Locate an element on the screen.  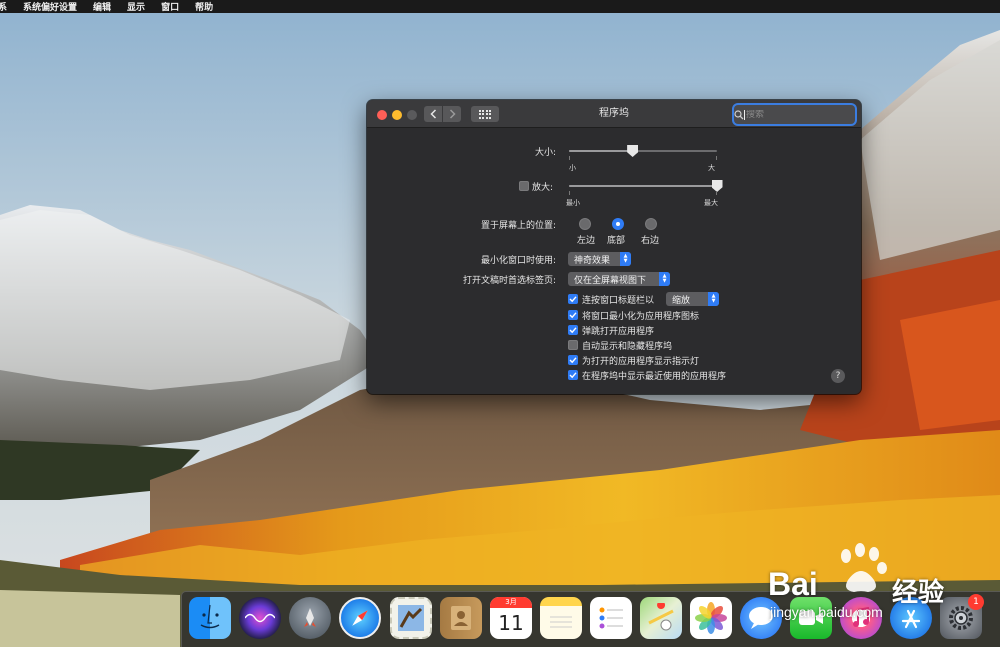
menu-system-preferences: 系统偏好设置 is located at coordinates (50, 6).